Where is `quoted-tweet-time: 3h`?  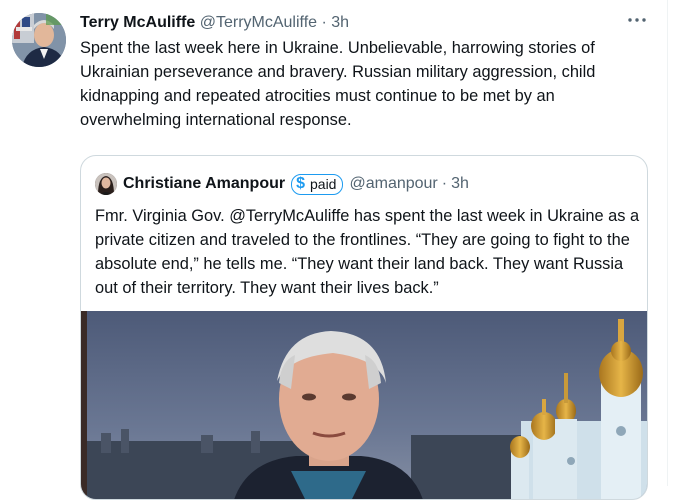 quoted-tweet-time: 3h is located at coordinates (460, 184).